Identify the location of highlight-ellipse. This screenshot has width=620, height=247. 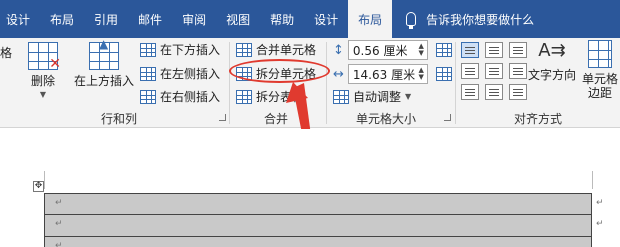
(279, 71).